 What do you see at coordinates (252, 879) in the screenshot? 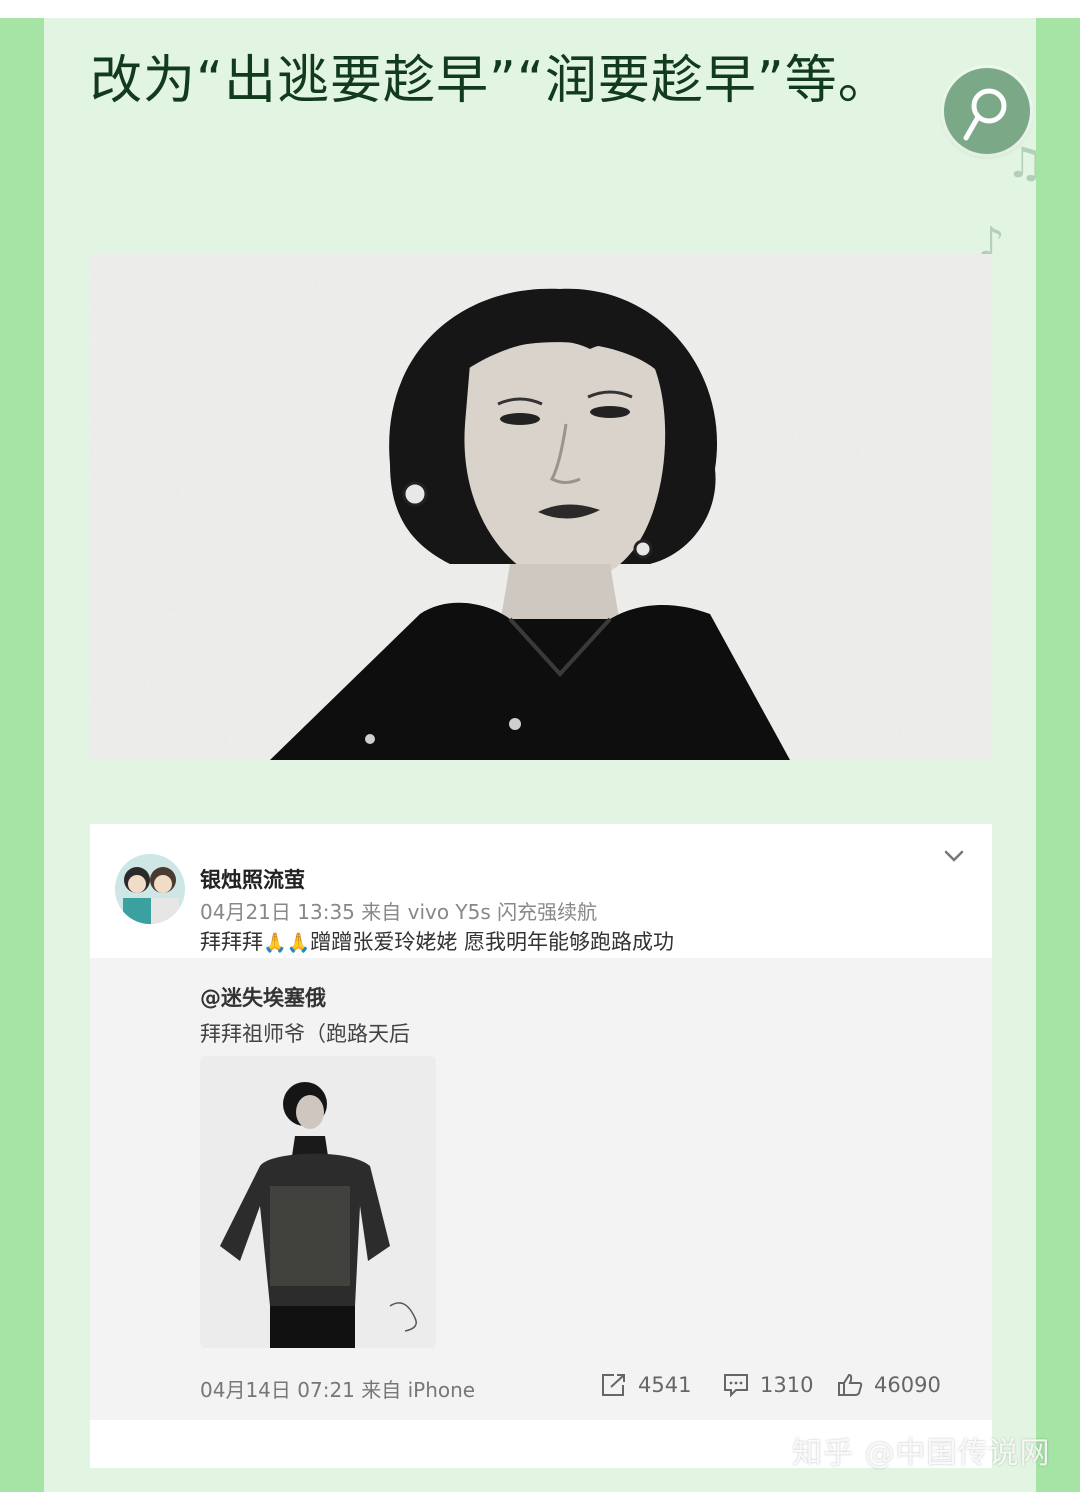
I see `post-username: 银烛照流萤` at bounding box center [252, 879].